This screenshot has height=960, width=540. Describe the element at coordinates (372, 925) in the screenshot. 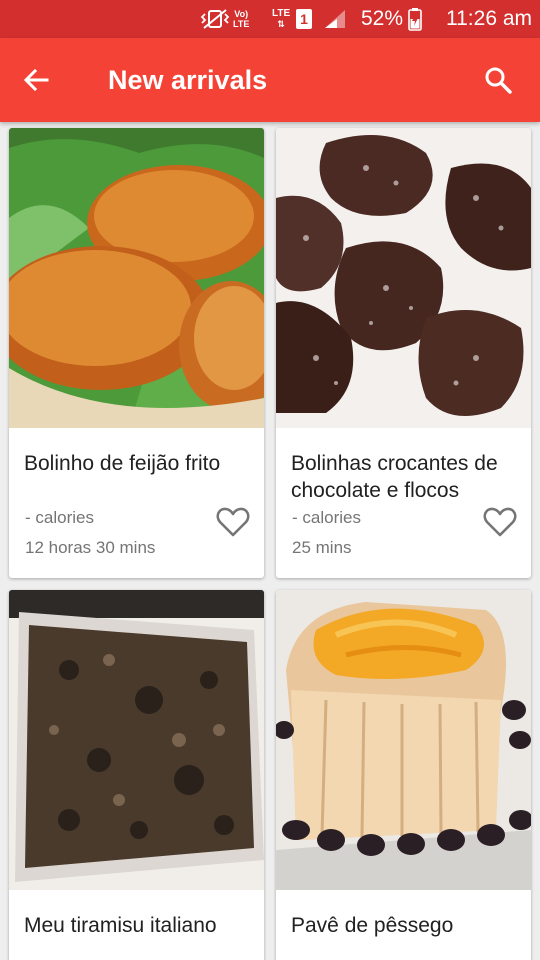

I see `recipe-name: Pavê de pêssego` at that location.